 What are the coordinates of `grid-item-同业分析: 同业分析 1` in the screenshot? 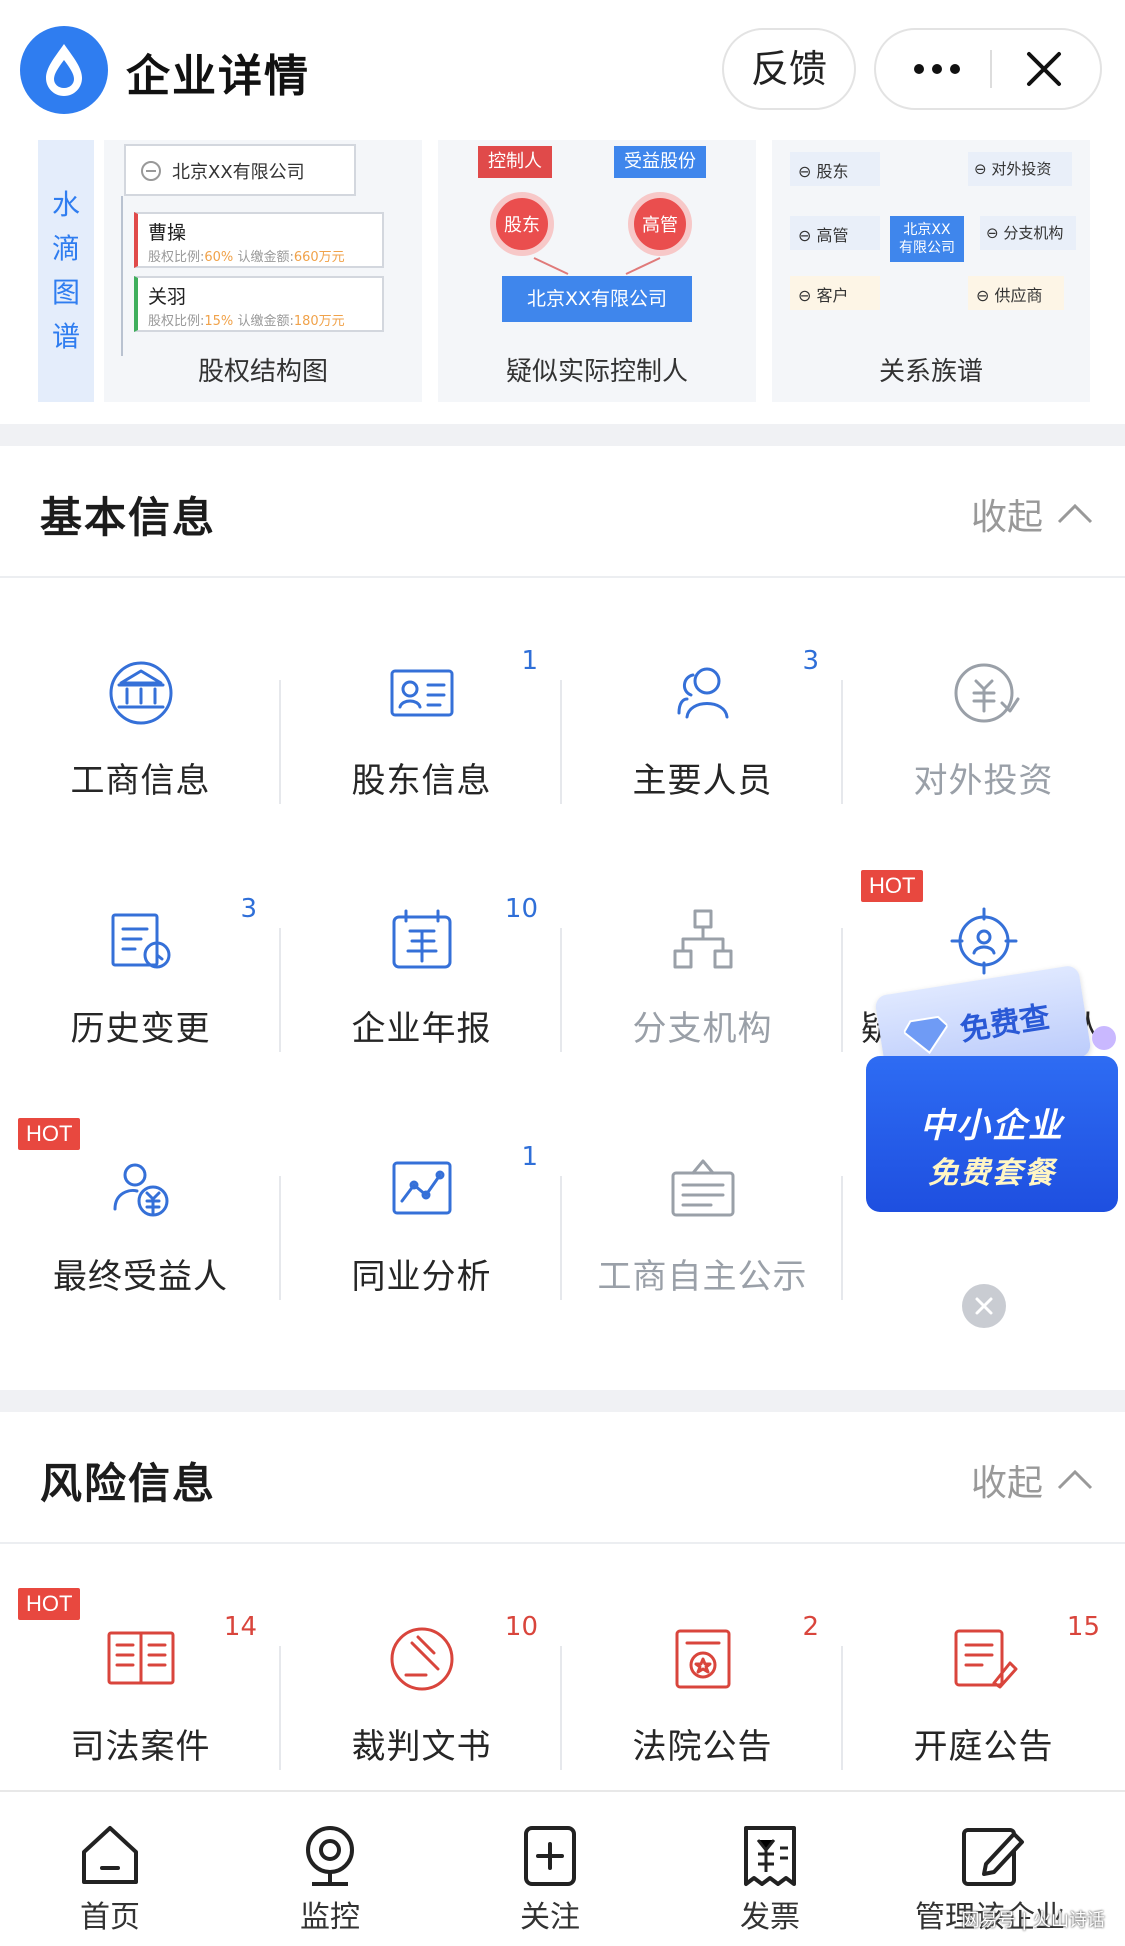 It's located at (421, 1224).